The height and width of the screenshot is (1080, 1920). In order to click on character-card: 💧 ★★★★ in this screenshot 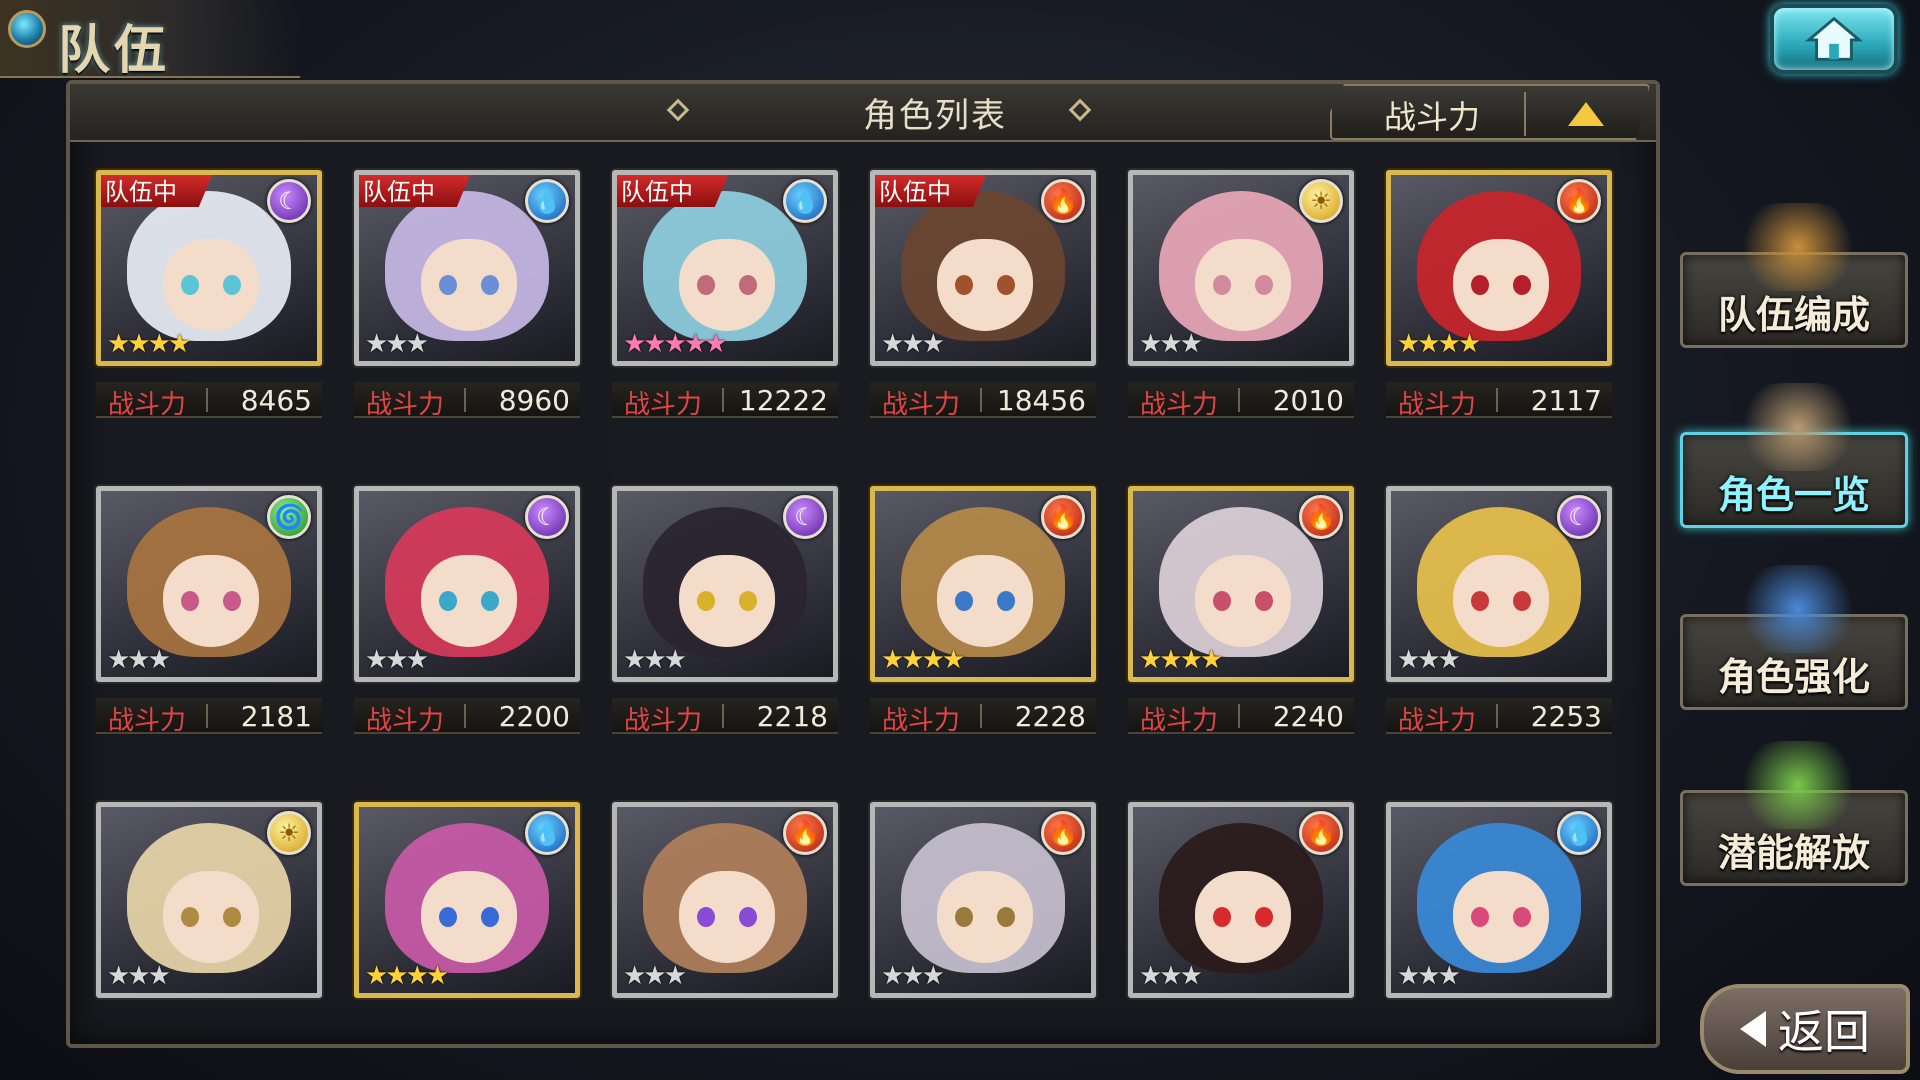, I will do `click(469, 902)`.